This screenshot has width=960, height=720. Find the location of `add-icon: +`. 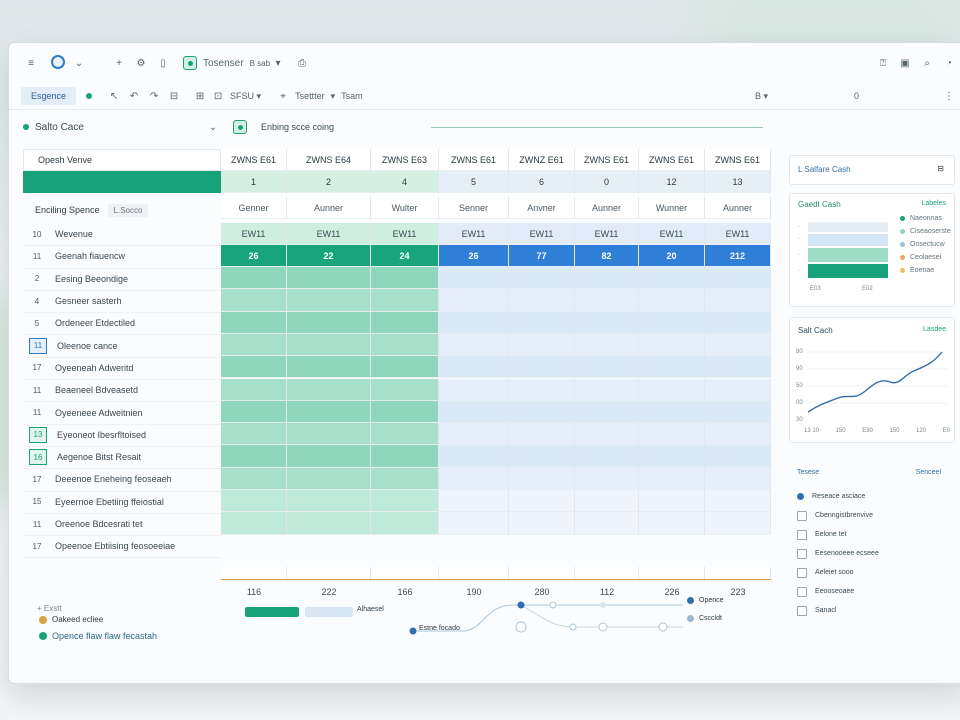

add-icon: + is located at coordinates (119, 63).